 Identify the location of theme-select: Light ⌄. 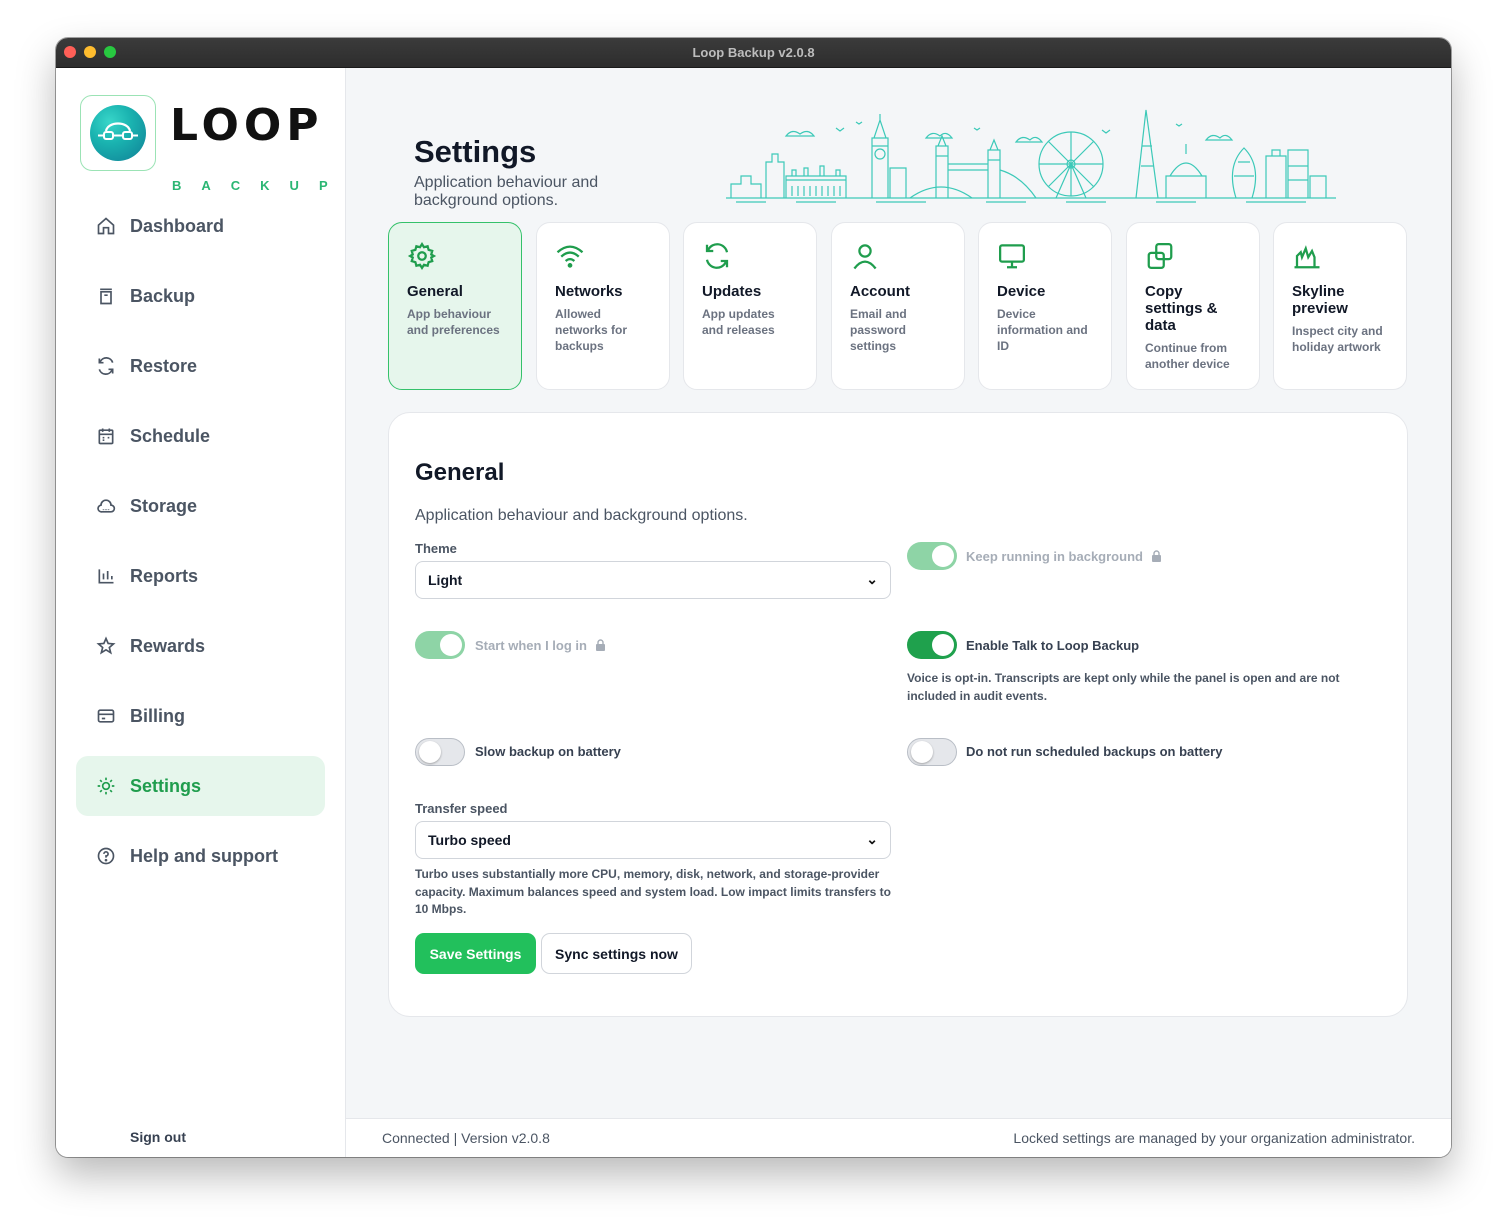
(653, 580).